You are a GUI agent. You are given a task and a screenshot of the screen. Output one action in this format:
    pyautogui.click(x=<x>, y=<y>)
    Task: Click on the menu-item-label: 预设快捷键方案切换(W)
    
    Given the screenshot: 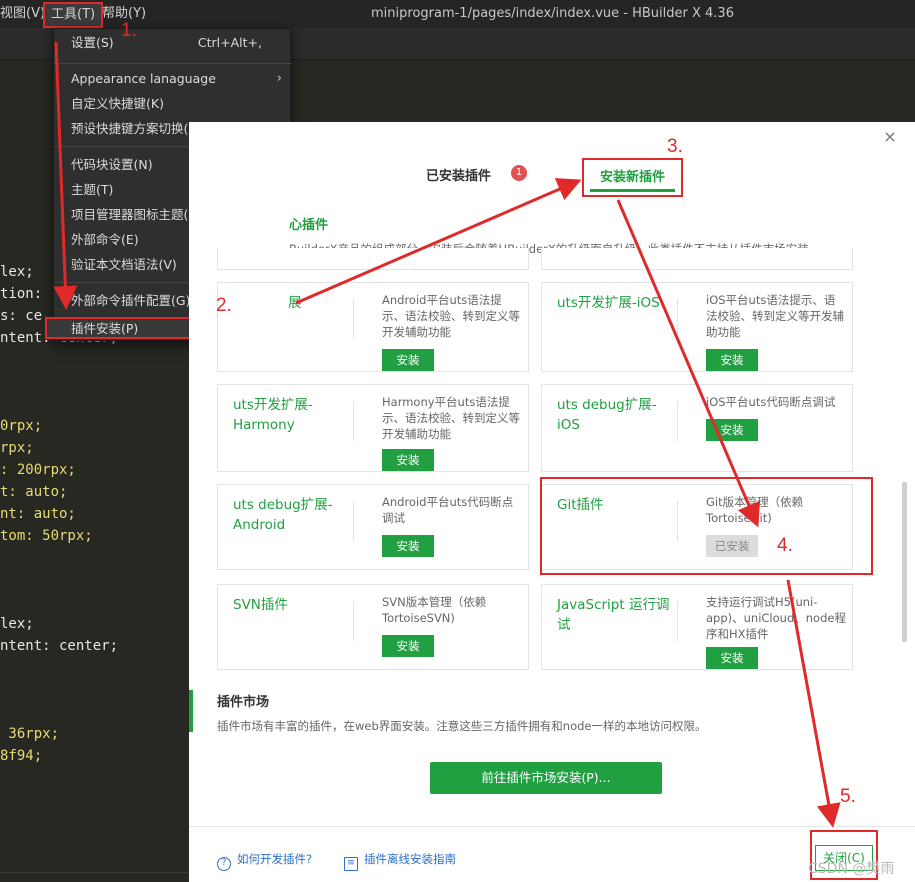 What is the action you would take?
    pyautogui.click(x=138, y=128)
    